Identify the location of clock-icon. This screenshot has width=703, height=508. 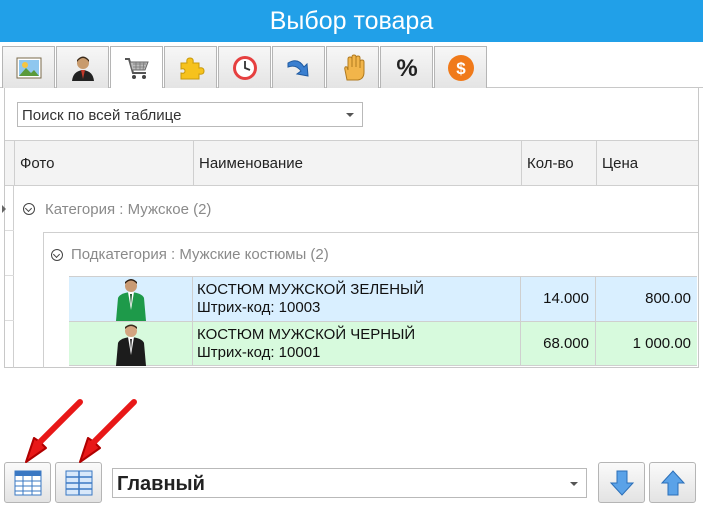
(244, 67).